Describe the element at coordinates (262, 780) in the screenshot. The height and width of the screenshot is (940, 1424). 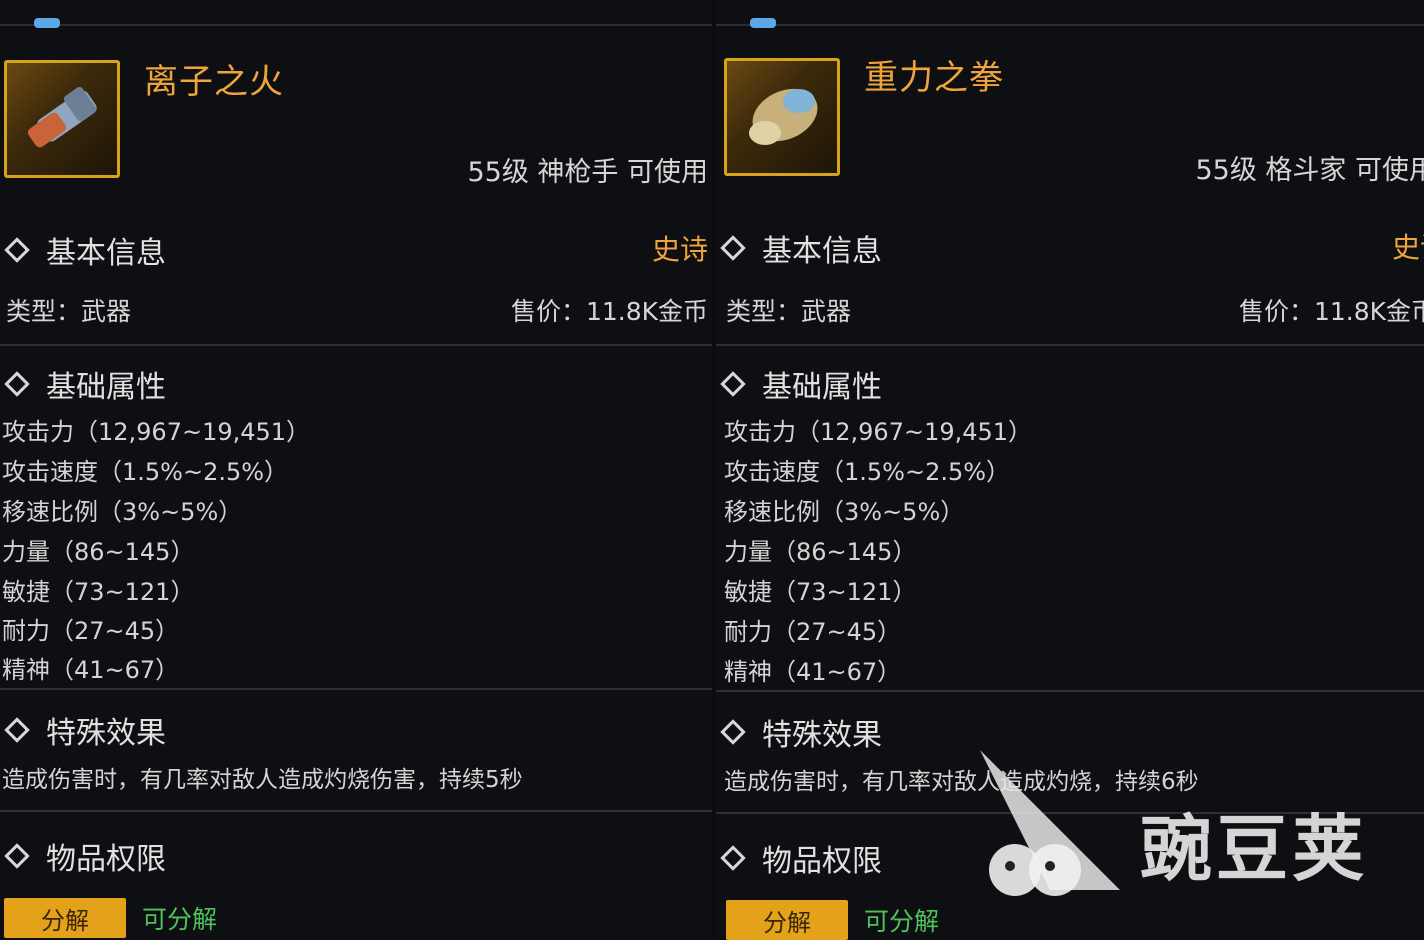
I see `special-effect-text: 造成伤害时，有几率对敌人造成灼烧伤害，持续5秒` at that location.